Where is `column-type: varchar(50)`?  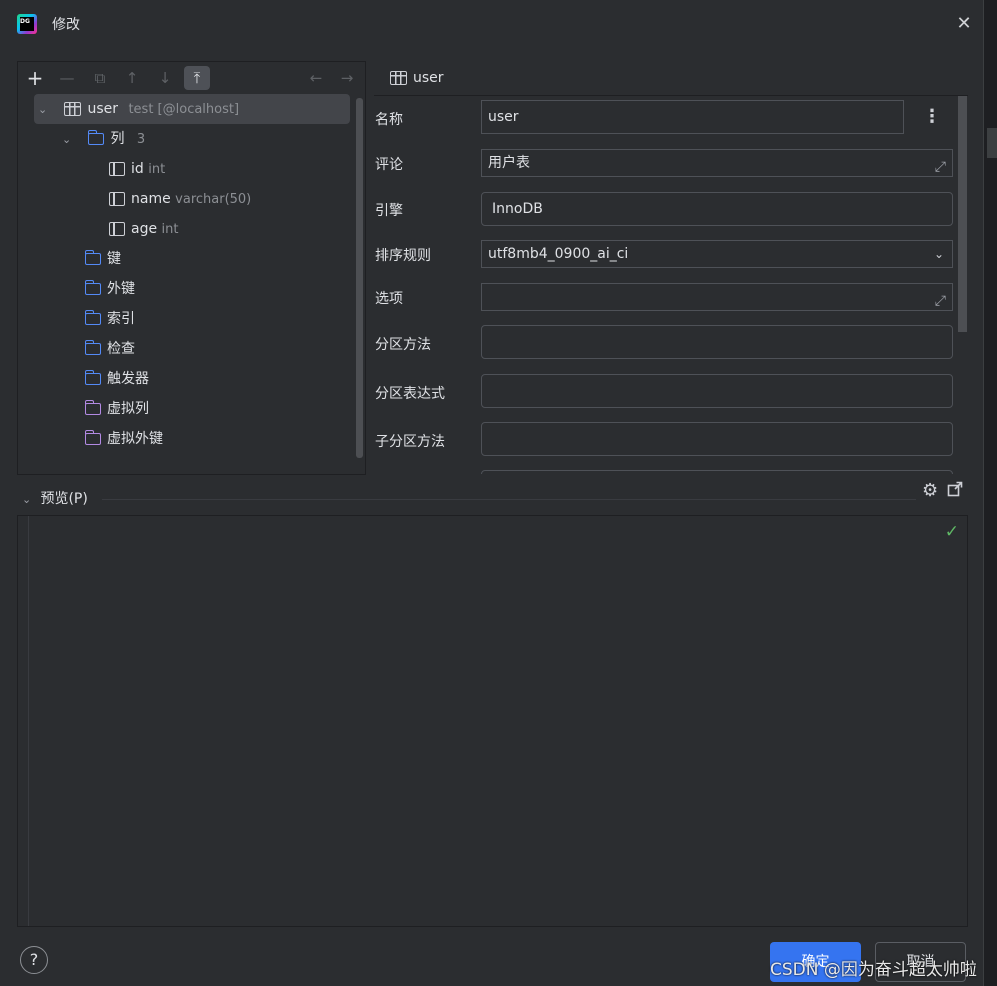 column-type: varchar(50) is located at coordinates (213, 199).